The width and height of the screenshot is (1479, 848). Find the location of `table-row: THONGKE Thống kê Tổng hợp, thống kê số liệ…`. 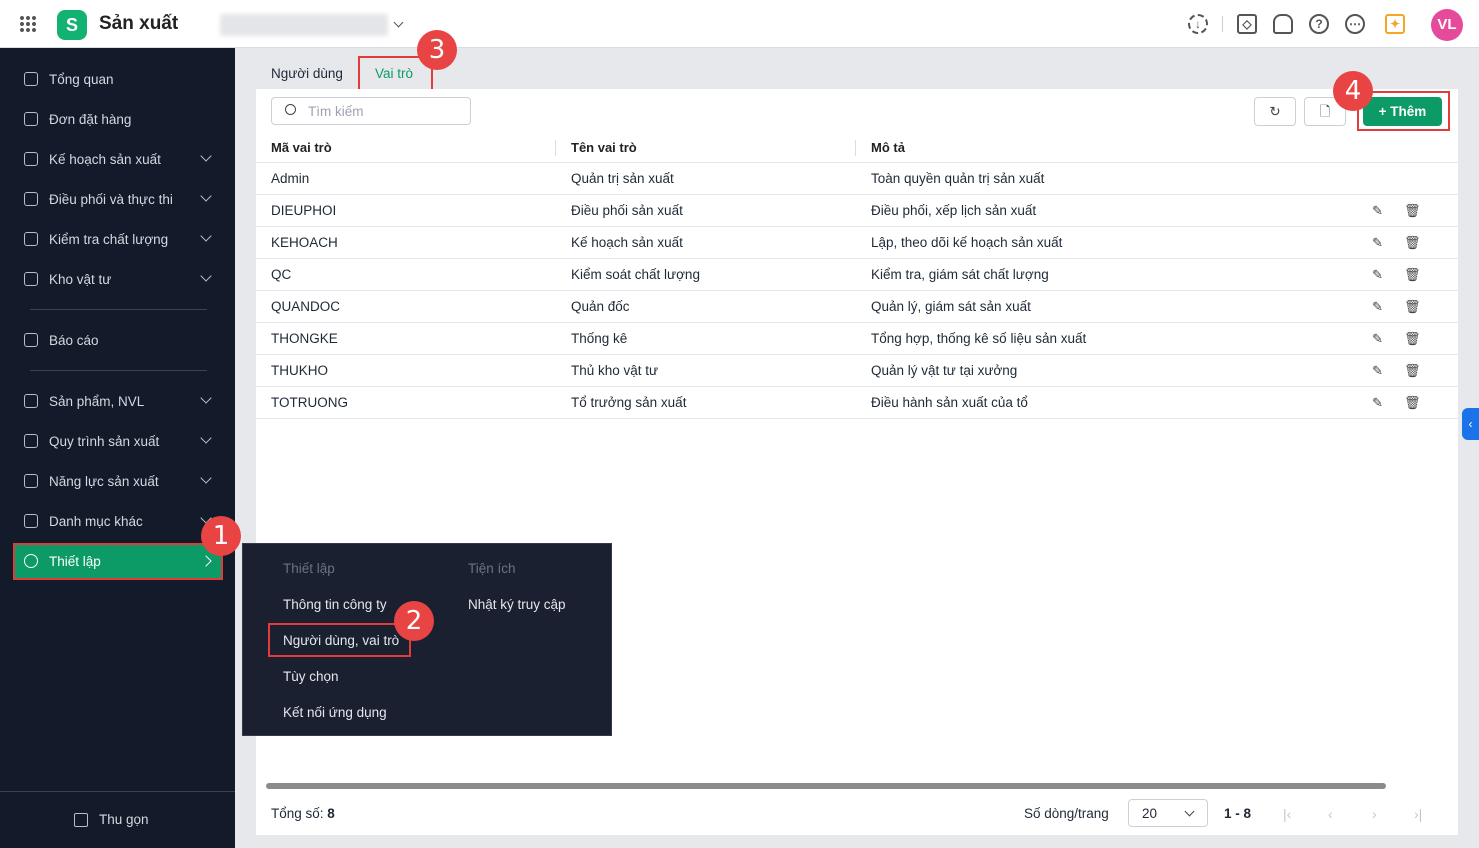

table-row: THONGKE Thống kê Tổng hợp, thống kê số liệ… is located at coordinates (857, 339).